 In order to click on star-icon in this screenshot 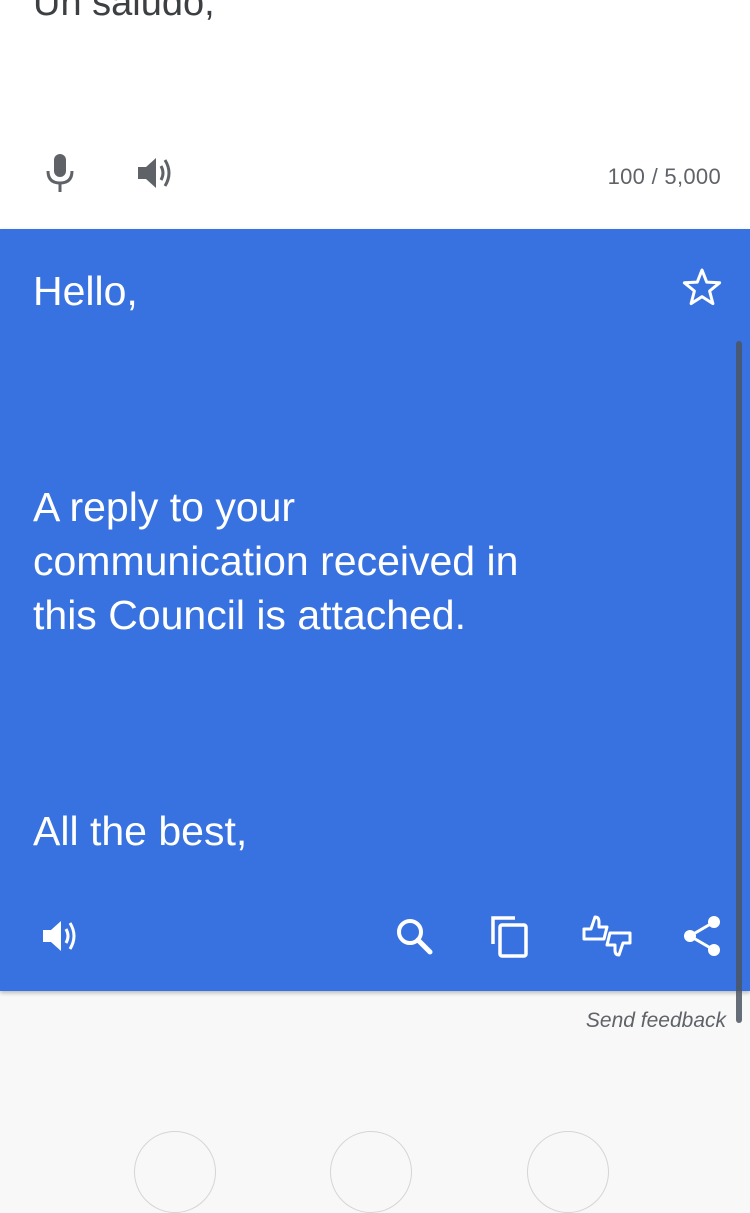, I will do `click(702, 287)`.